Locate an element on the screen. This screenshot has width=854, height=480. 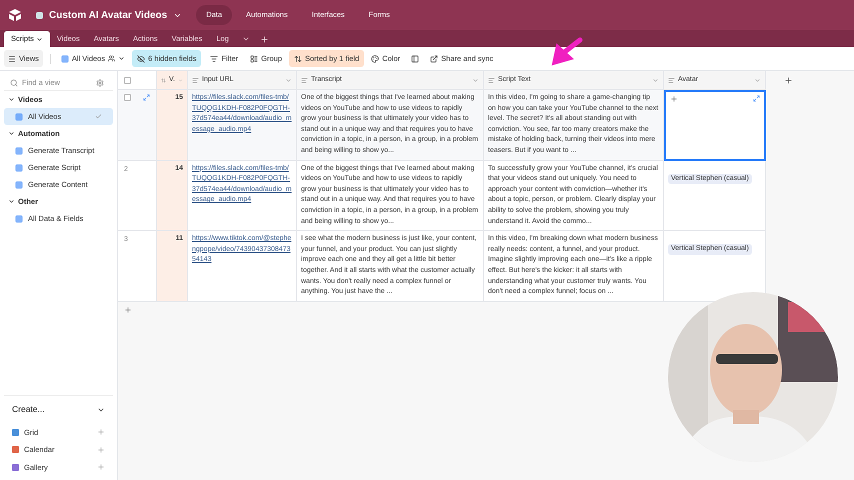
people-icon is located at coordinates (112, 58).